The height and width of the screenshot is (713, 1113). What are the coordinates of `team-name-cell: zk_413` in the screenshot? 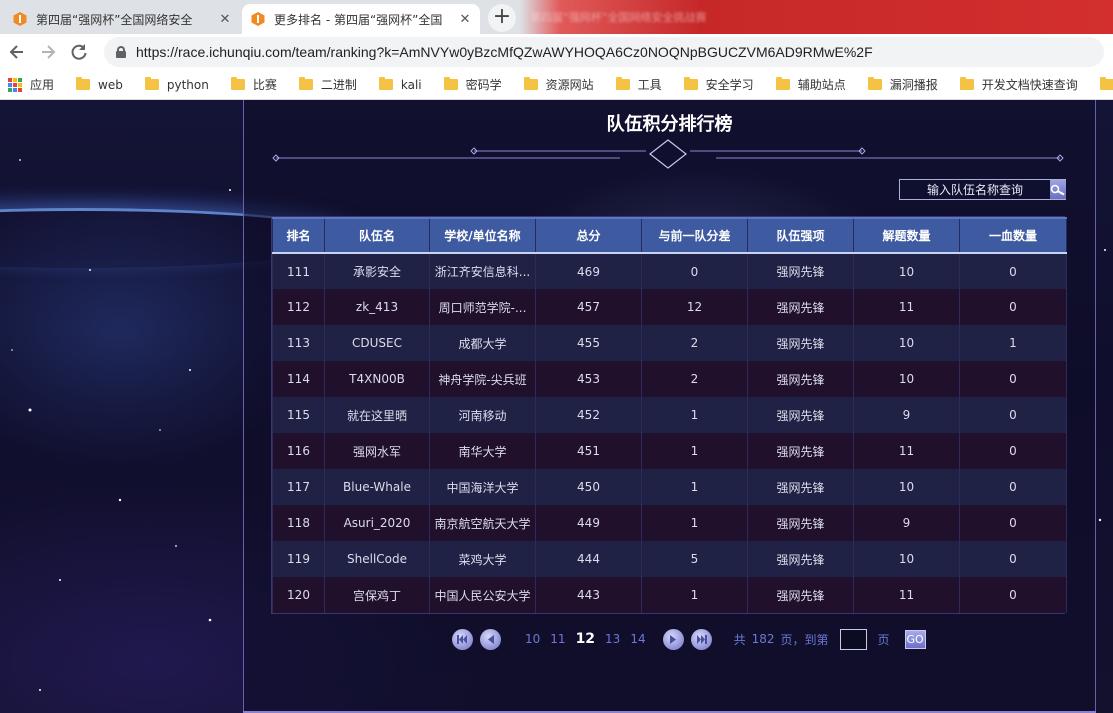 It's located at (377, 307).